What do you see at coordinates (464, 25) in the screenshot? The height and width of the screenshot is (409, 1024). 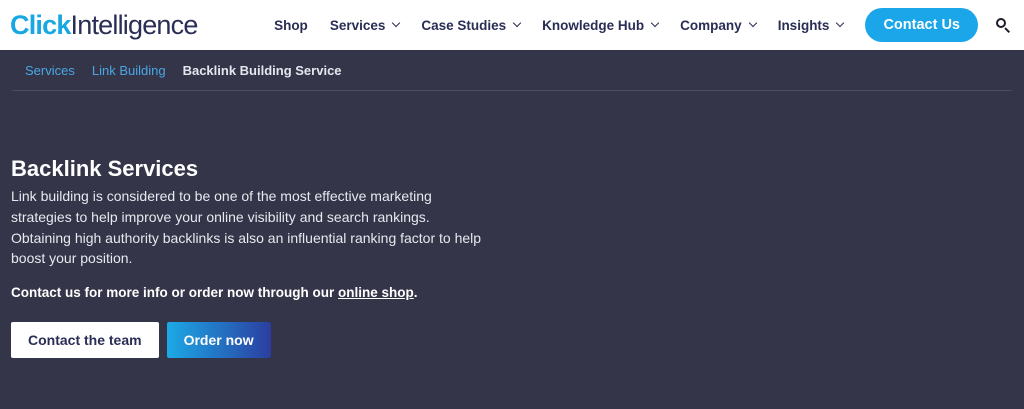 I see `nav-label: Case Studies` at bounding box center [464, 25].